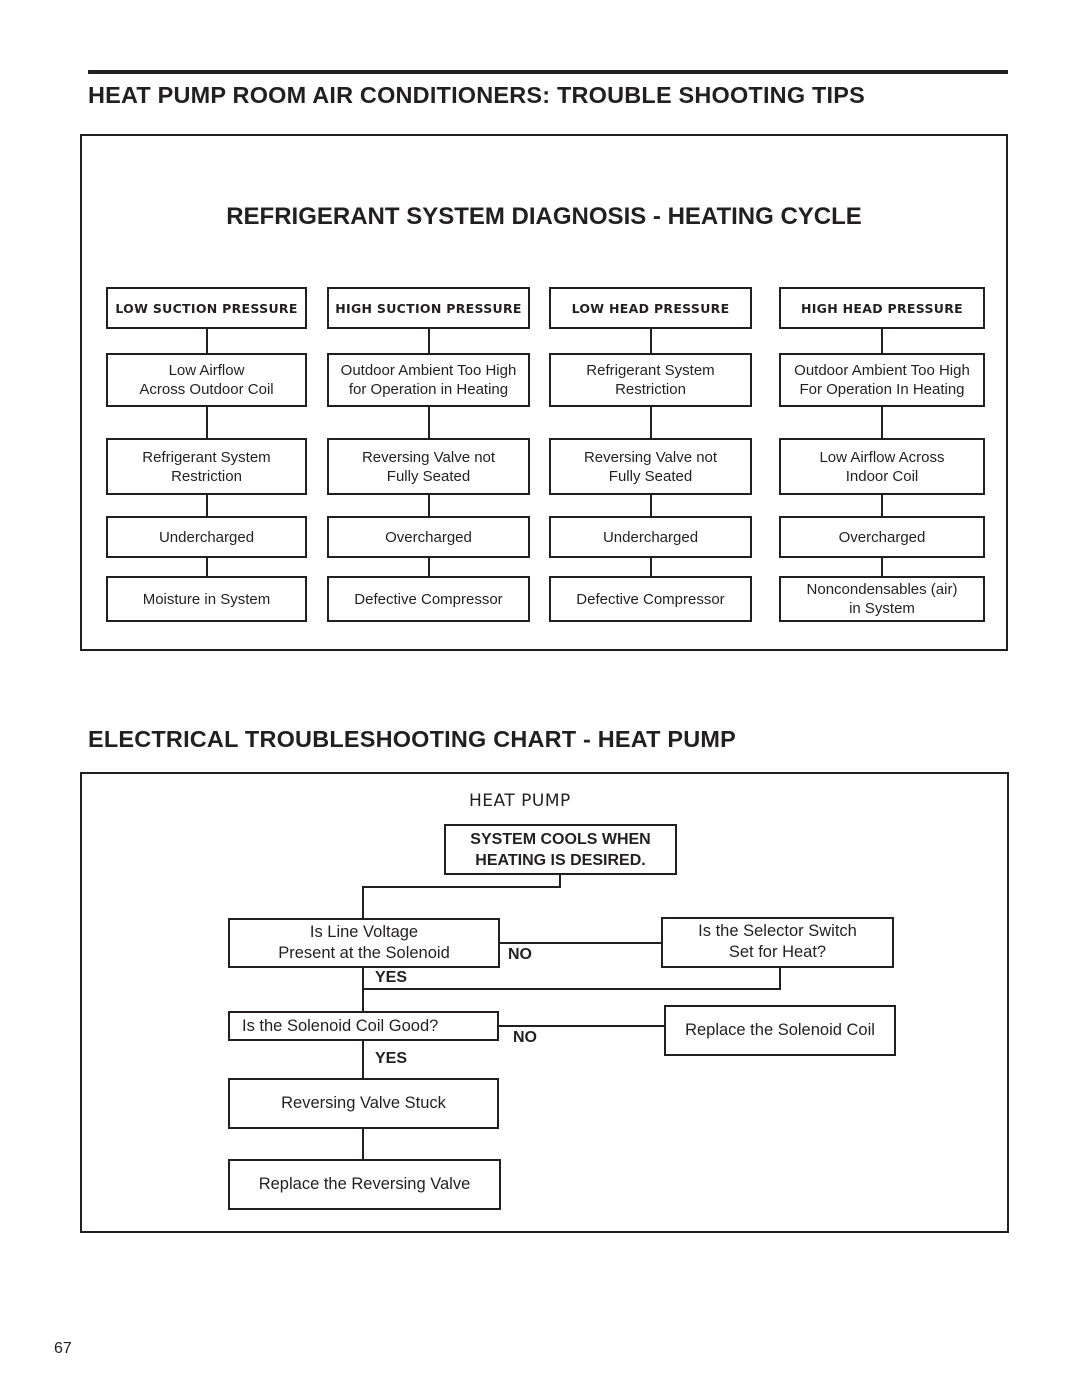 This screenshot has width=1080, height=1397. What do you see at coordinates (364, 1184) in the screenshot?
I see `action-replace-reversing-valve: Replace the Reversing Valve` at bounding box center [364, 1184].